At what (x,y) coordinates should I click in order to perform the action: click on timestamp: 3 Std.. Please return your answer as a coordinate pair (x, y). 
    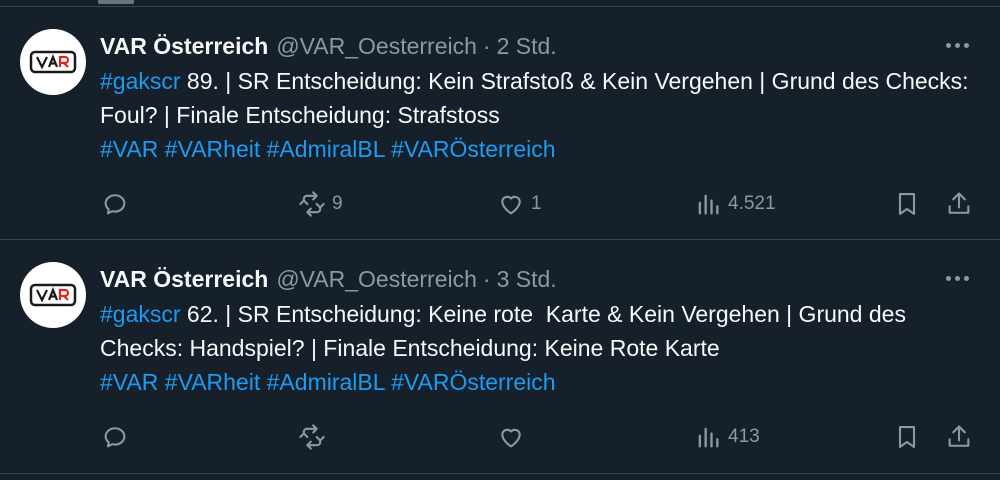
    Looking at the image, I should click on (527, 279).